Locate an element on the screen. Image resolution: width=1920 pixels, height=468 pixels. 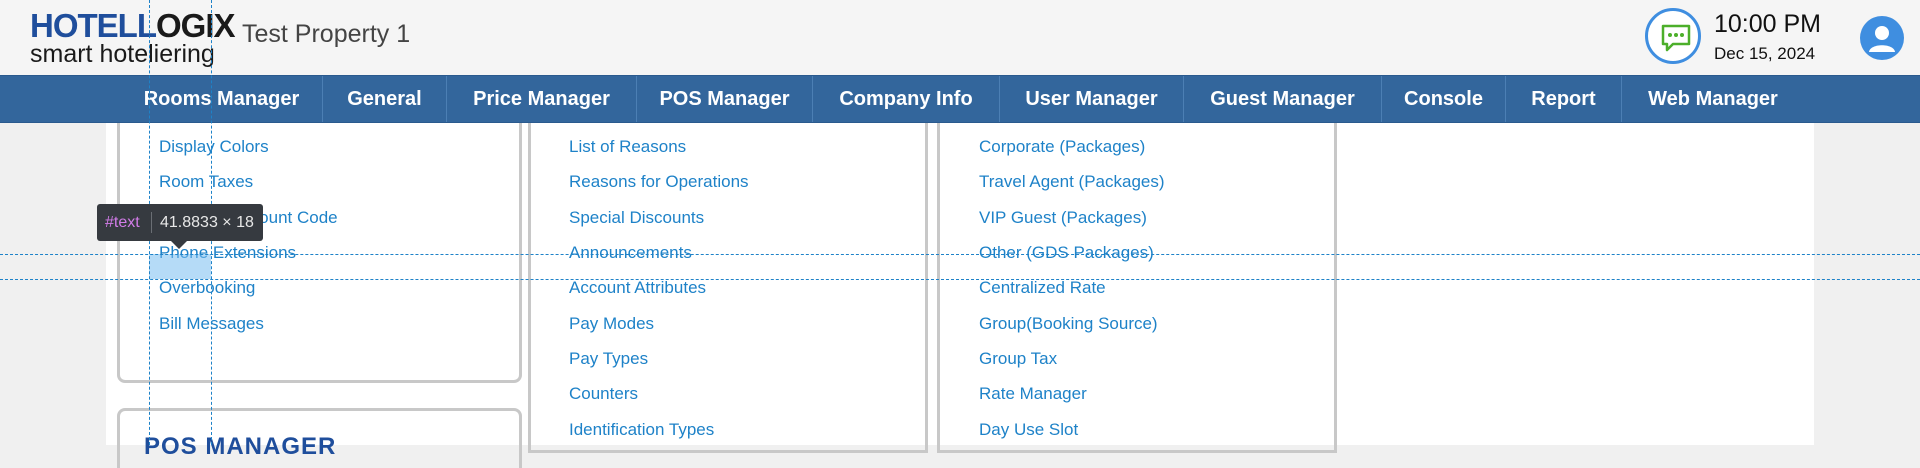
user-avatar-icon is located at coordinates (1882, 38).